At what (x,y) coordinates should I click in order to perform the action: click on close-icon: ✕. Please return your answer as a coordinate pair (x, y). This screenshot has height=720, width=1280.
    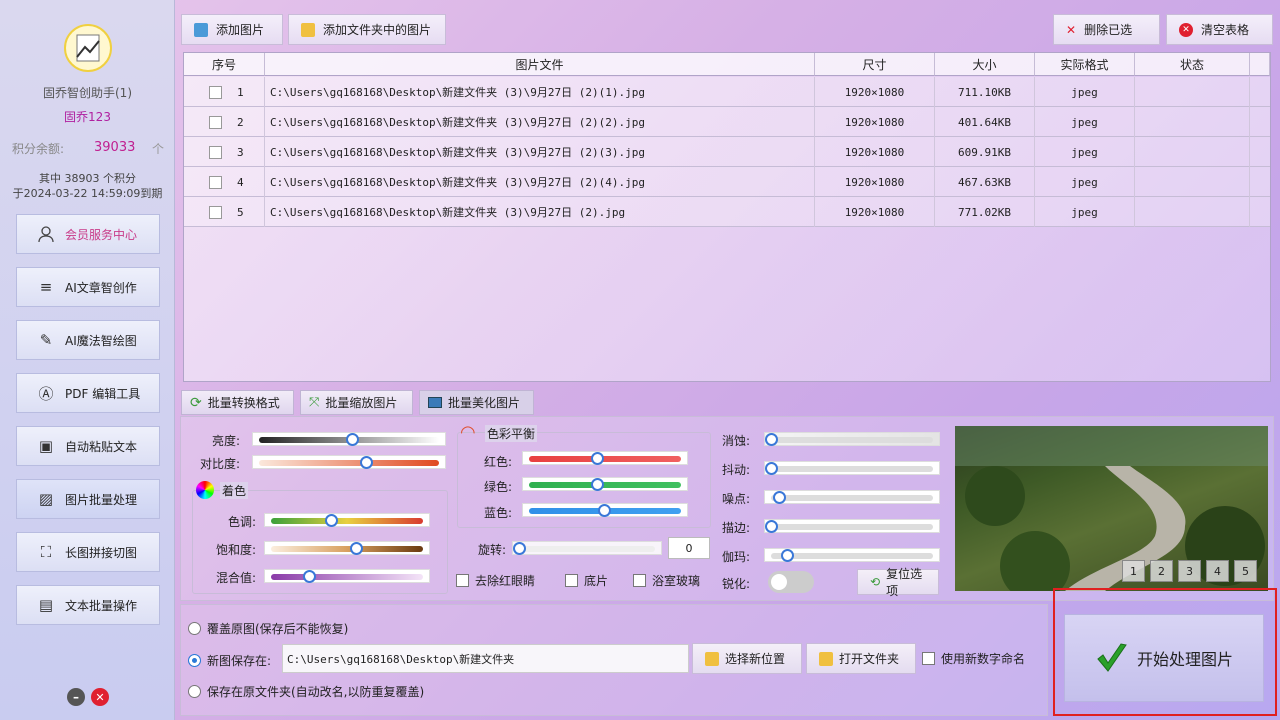
    Looking at the image, I should click on (100, 697).